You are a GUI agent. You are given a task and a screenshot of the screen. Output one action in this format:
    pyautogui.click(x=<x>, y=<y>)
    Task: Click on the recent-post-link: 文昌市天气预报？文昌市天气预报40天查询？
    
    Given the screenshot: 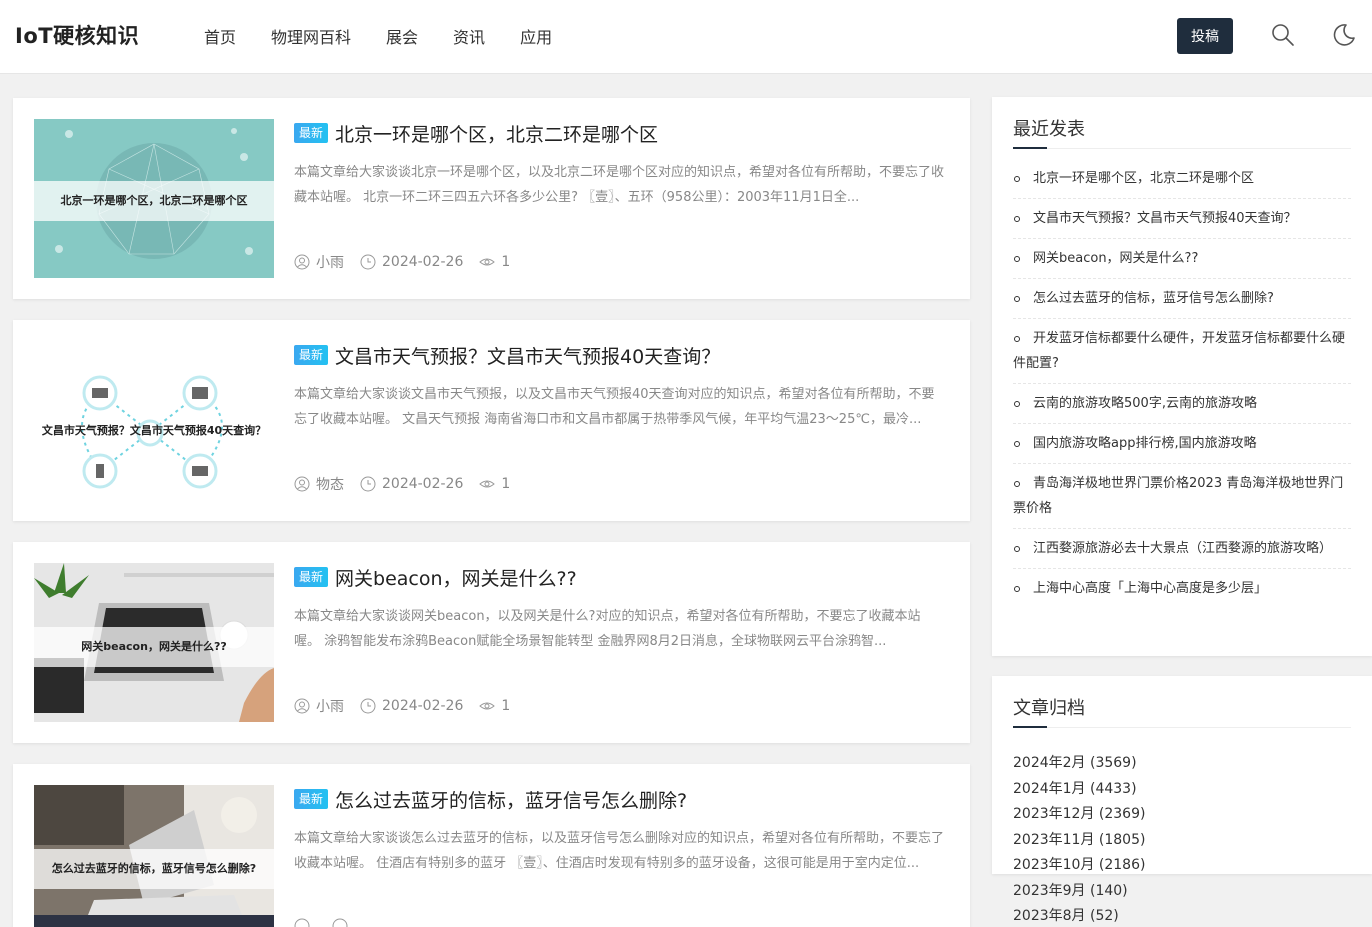 What is the action you would take?
    pyautogui.click(x=1182, y=219)
    